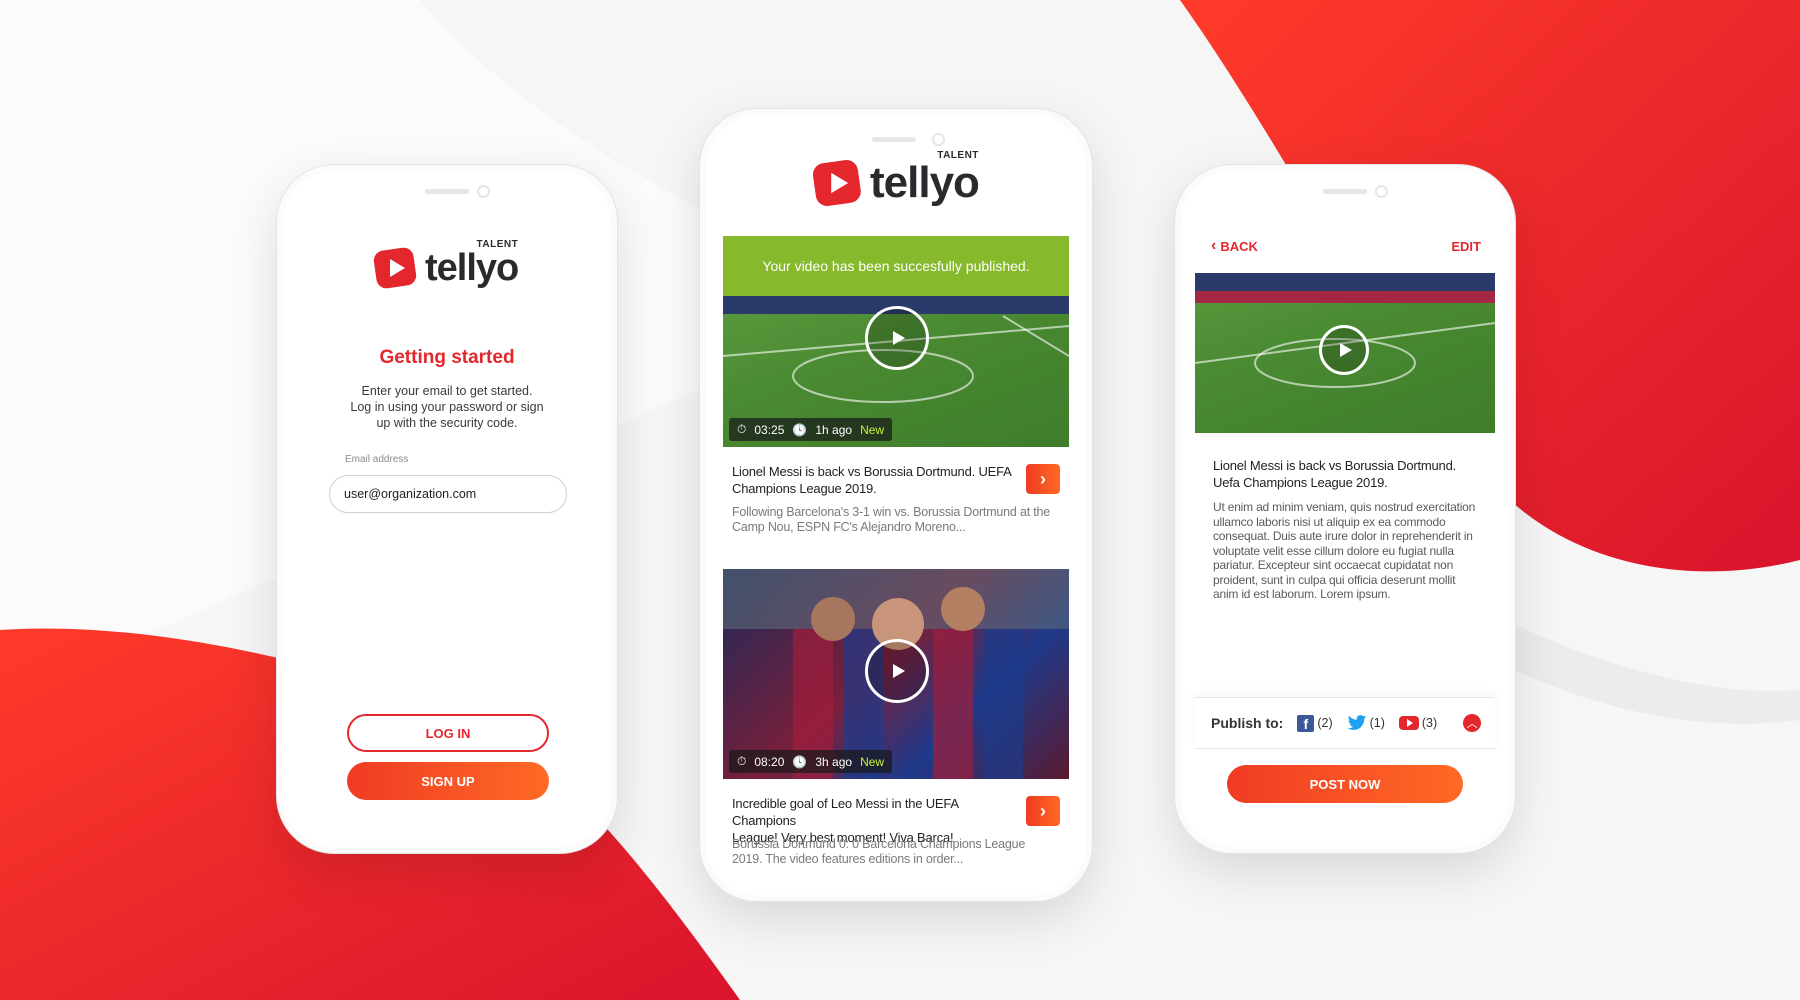 The image size is (1800, 1000). I want to click on video-age: 1h ago, so click(834, 429).